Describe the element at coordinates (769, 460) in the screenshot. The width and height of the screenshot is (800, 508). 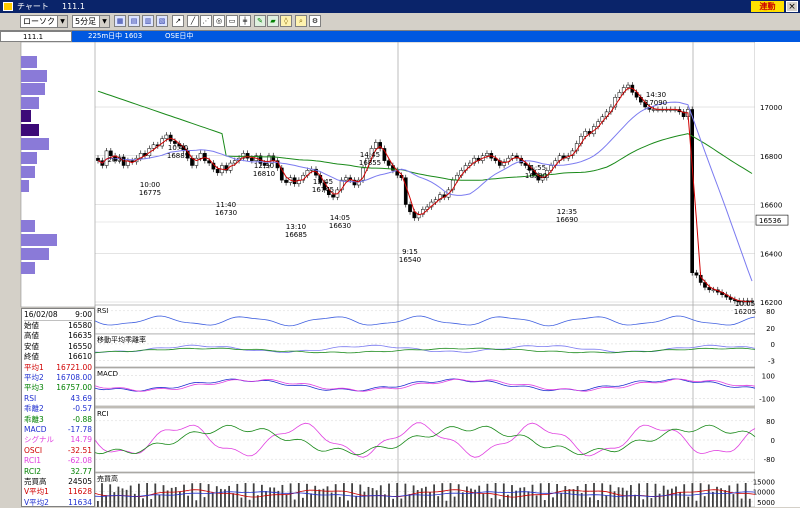
I see `sub-tick-label: -80` at that location.